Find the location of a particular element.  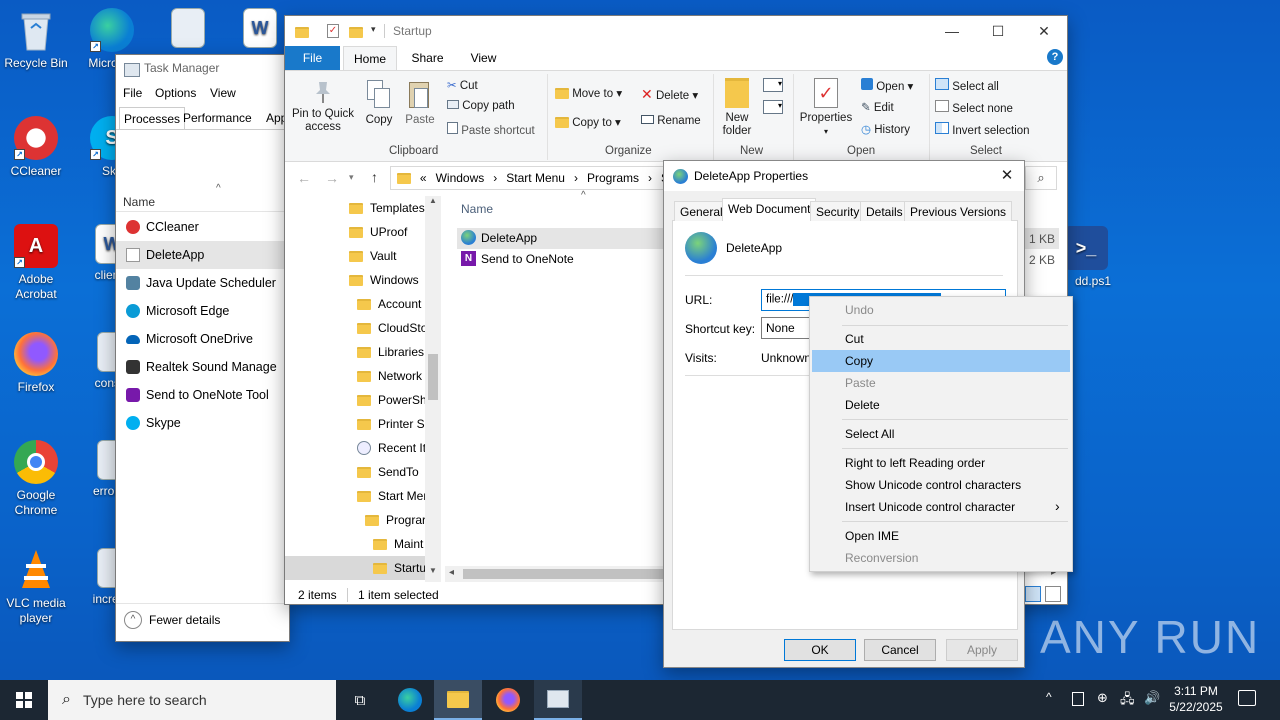

taskbar-explorer is located at coordinates (458, 700).